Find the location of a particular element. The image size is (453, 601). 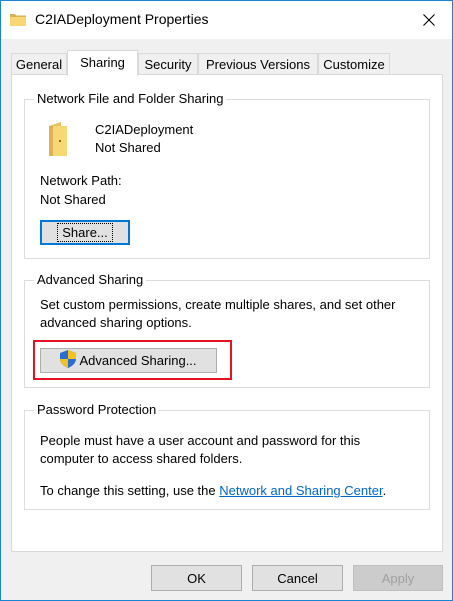

window-title: C2IADeployment Properties is located at coordinates (122, 19).